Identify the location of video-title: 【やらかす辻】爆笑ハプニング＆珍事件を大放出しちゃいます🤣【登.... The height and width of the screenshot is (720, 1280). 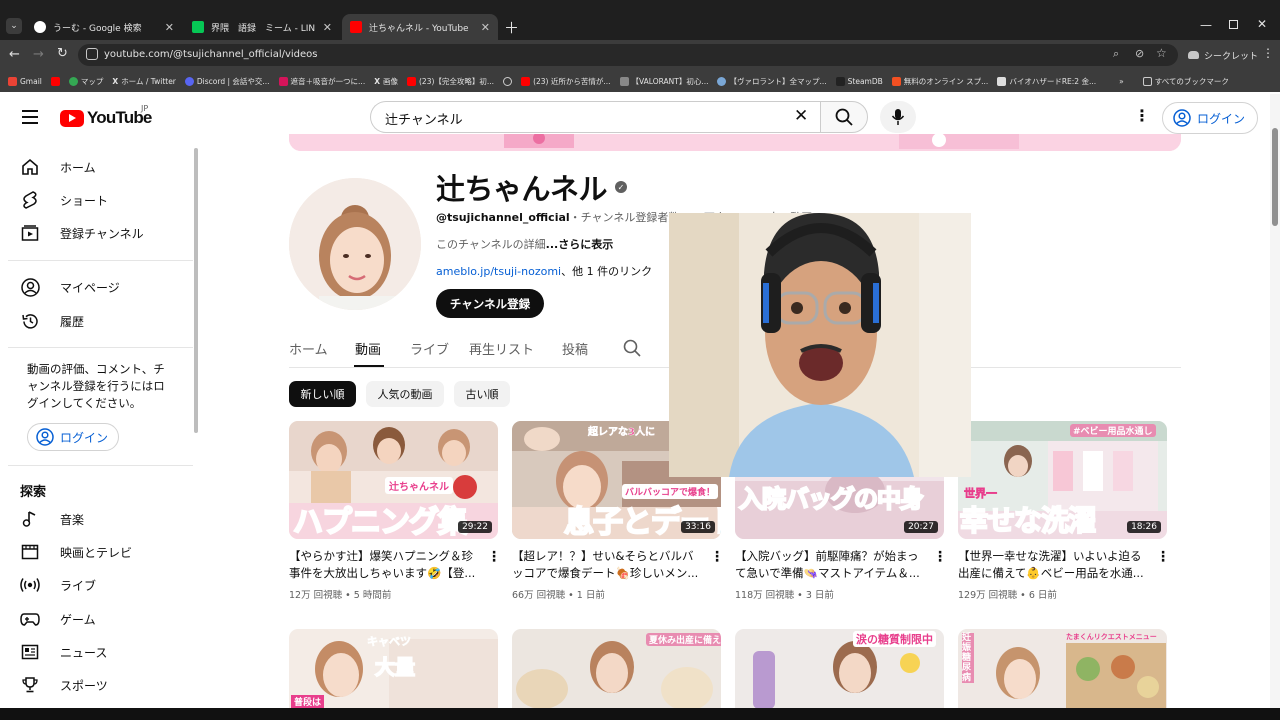
(384, 565).